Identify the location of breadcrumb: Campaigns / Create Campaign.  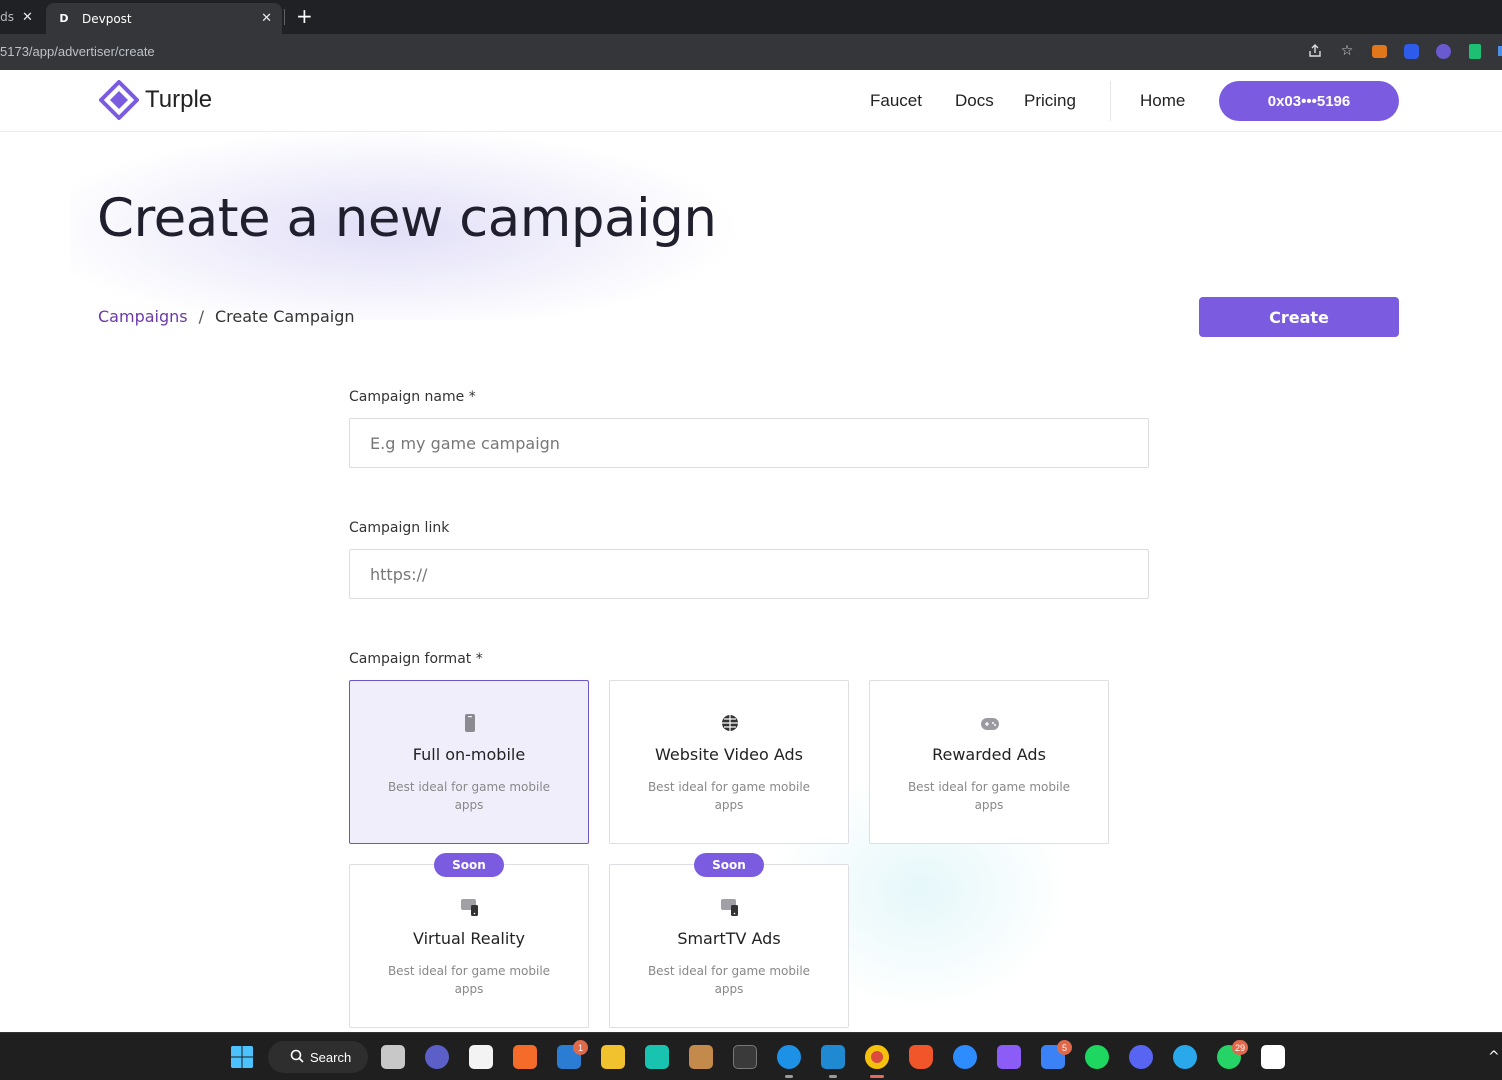
(226, 316).